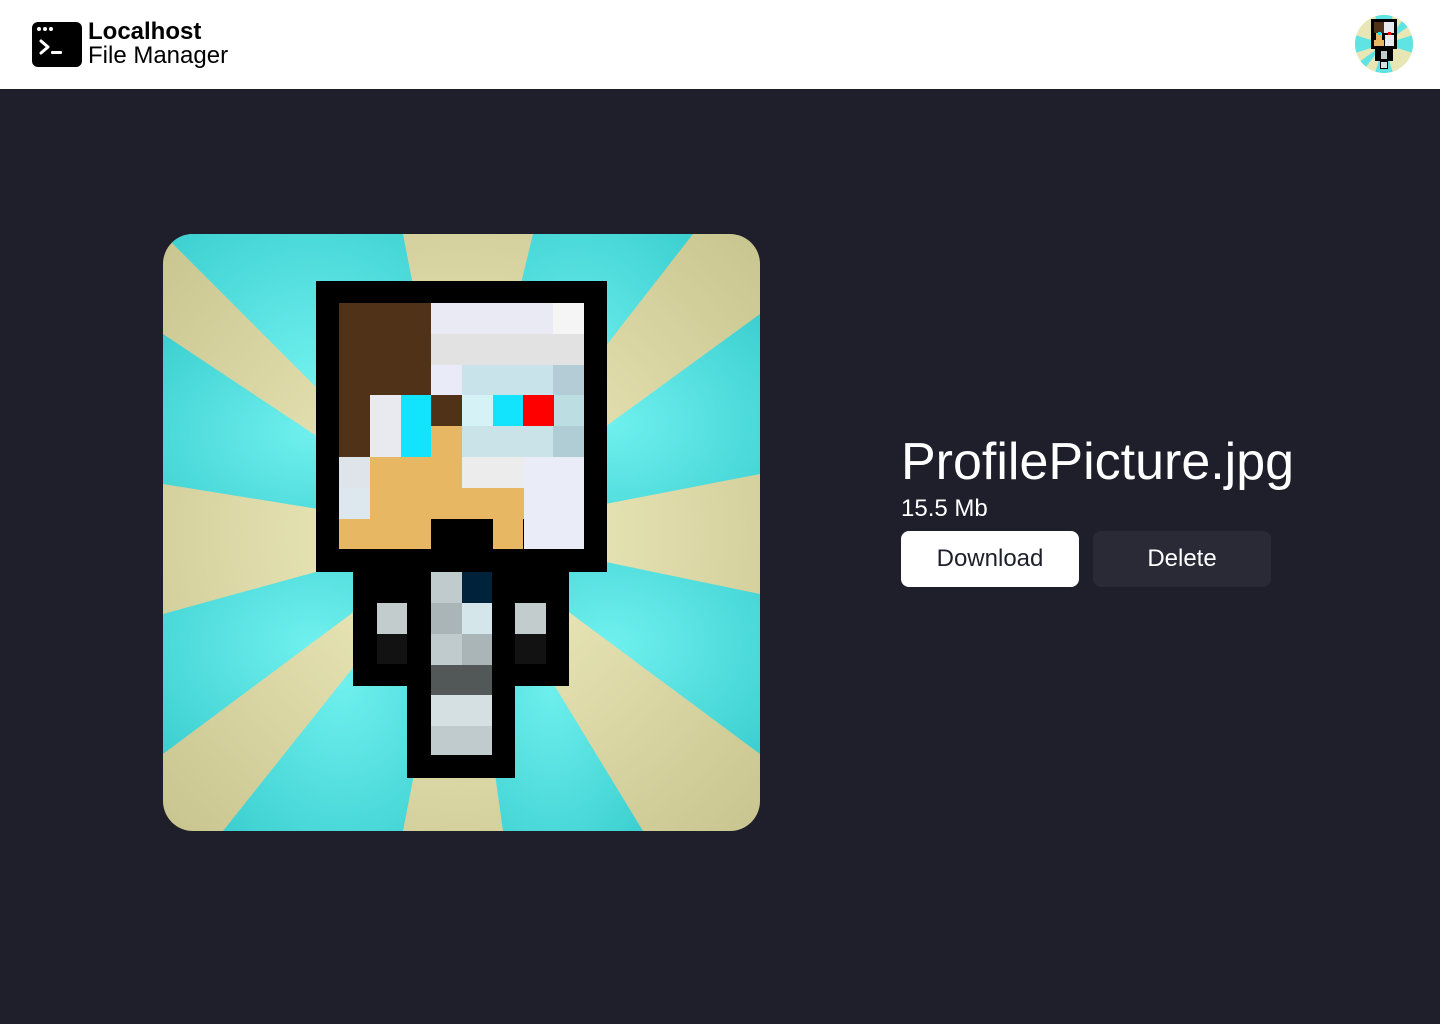  I want to click on brand: Localhost File Manager, so click(158, 44).